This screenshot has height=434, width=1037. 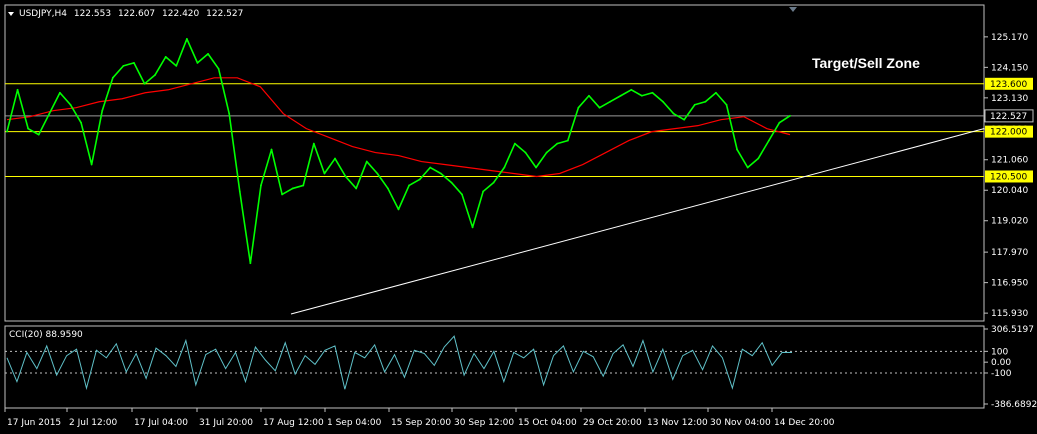 I want to click on y-tick-label: 123.130, so click(x=1009, y=99).